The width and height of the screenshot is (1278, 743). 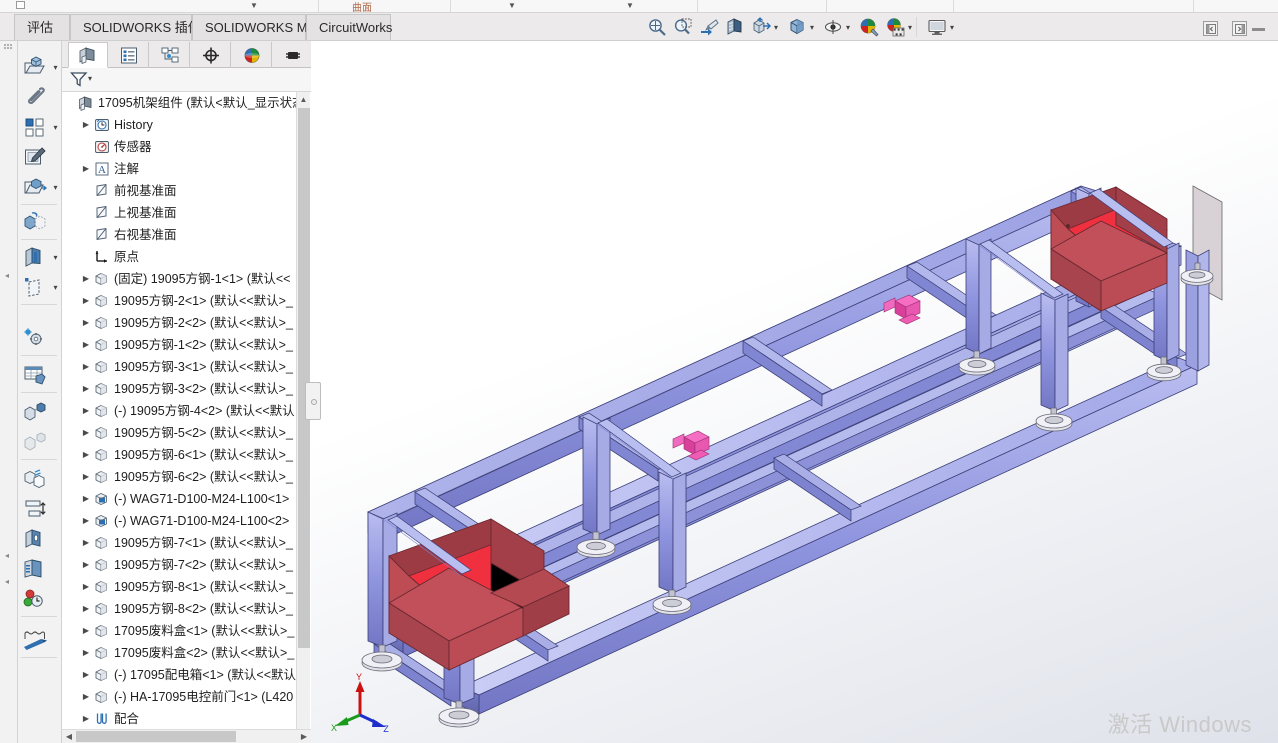 I want to click on scroll-thumb, so click(x=304, y=378).